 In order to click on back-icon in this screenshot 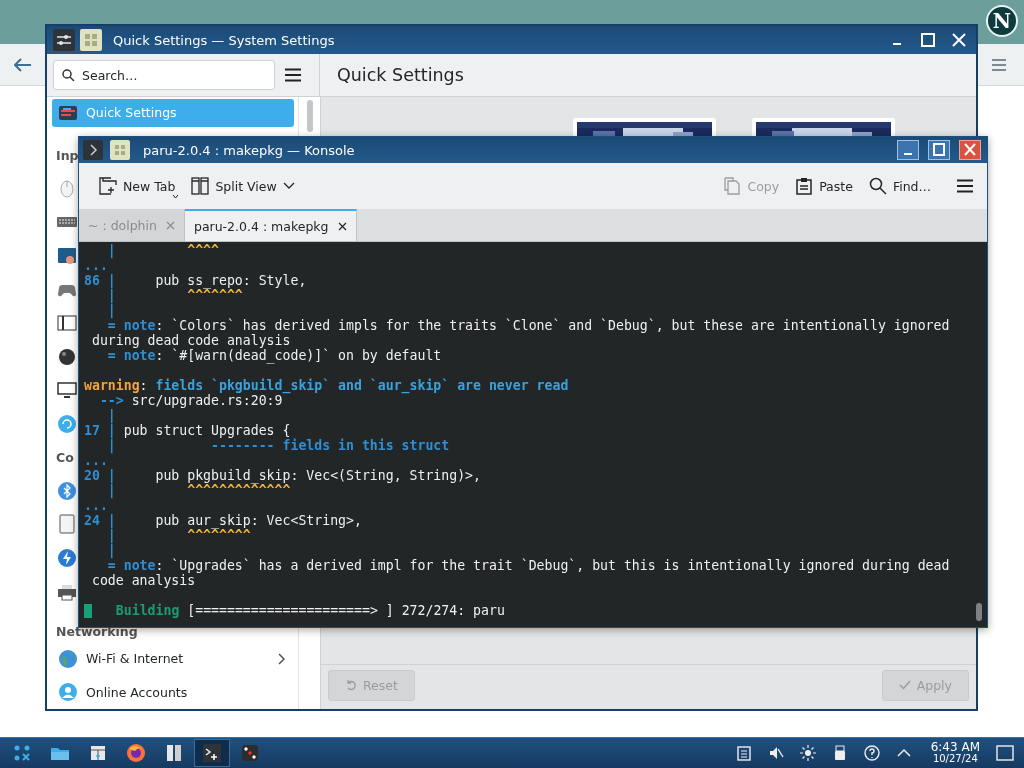, I will do `click(23, 64)`.